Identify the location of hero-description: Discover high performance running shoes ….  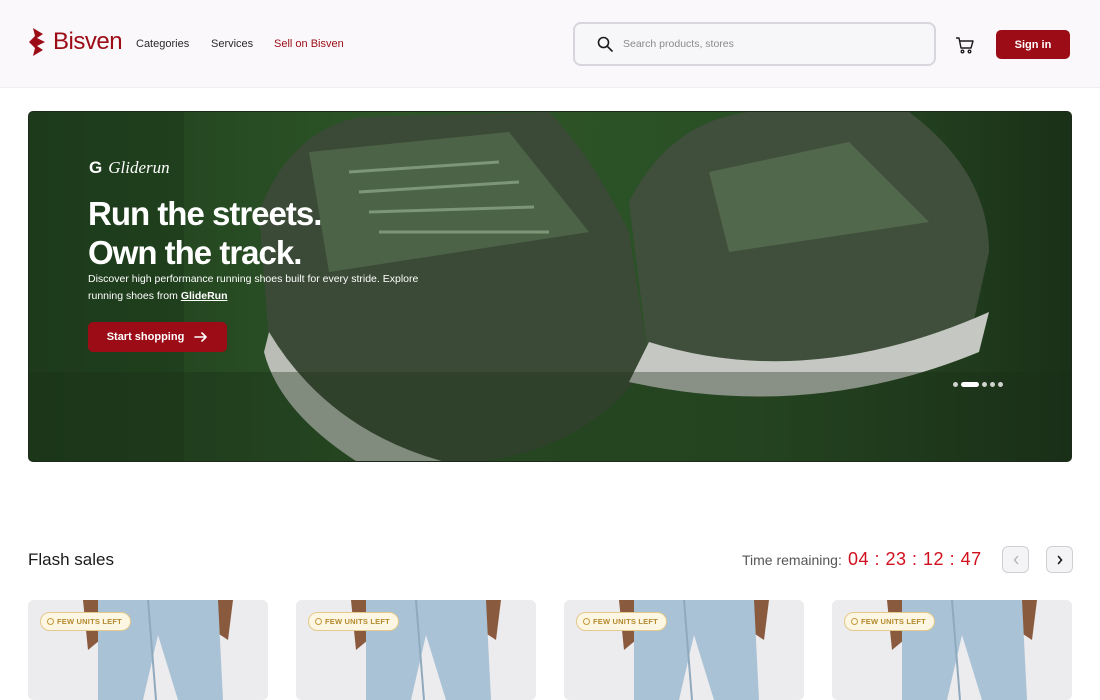
(263, 287).